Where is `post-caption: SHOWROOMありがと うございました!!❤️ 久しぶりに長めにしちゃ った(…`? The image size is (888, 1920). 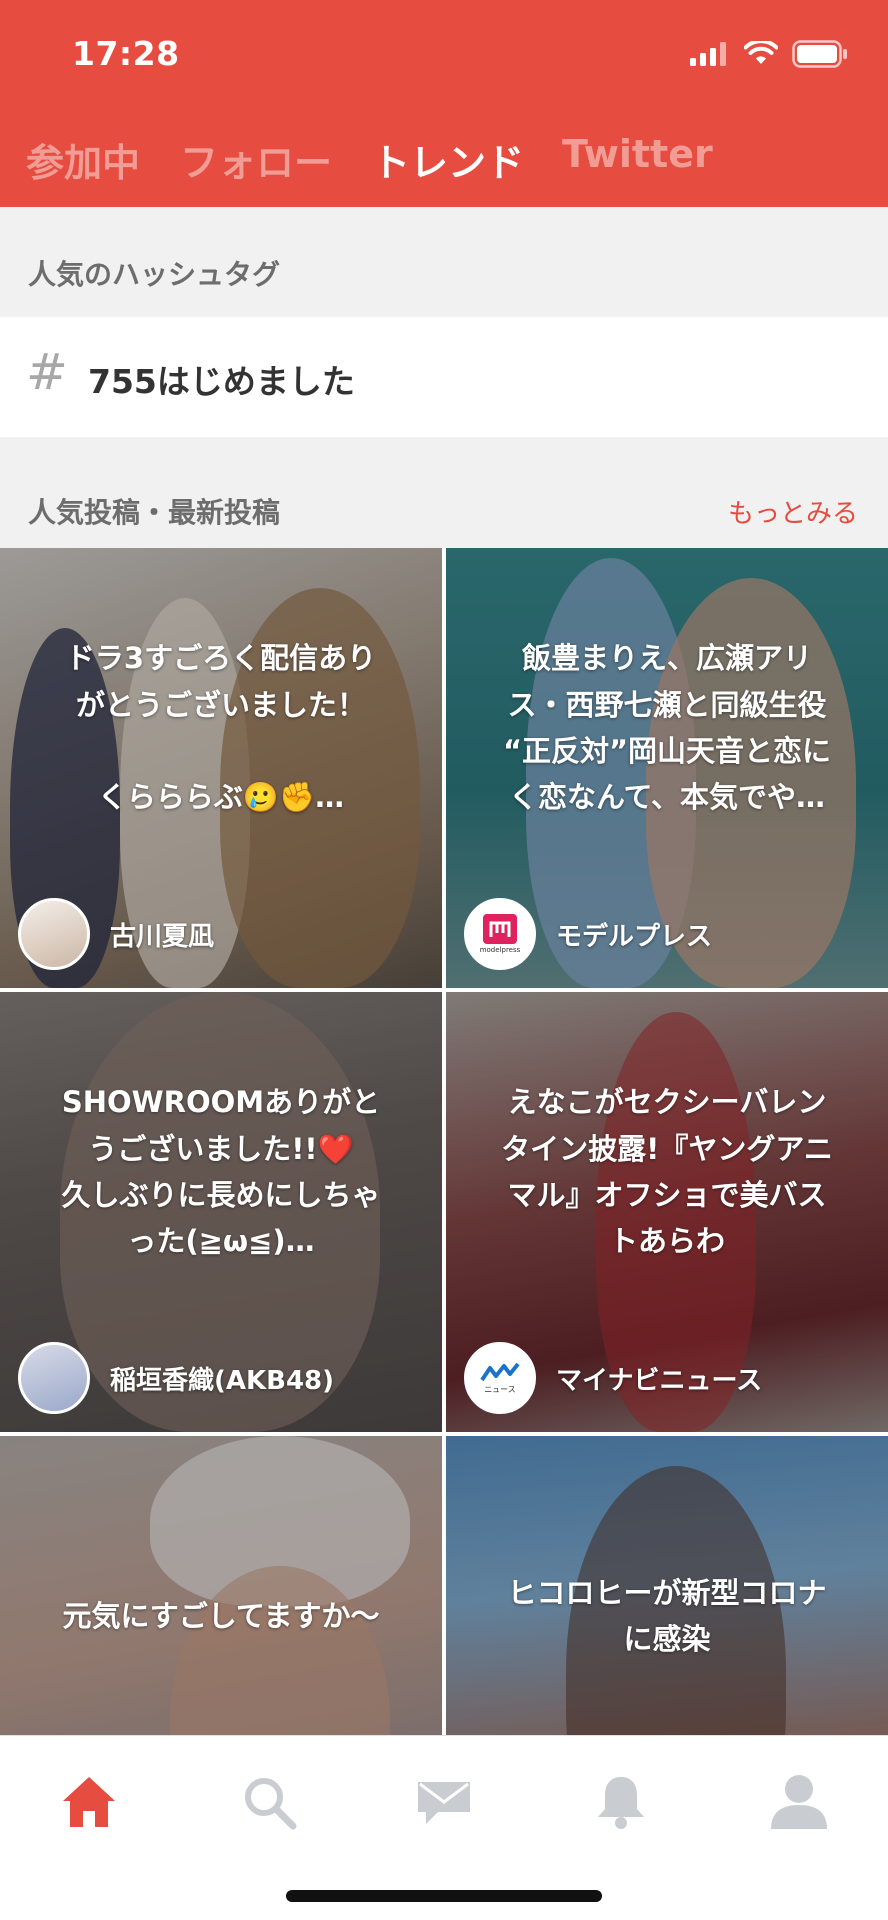 post-caption: SHOWROOMありがと うございました!!❤️ 久しぶりに長めにしちゃ った(… is located at coordinates (221, 1172).